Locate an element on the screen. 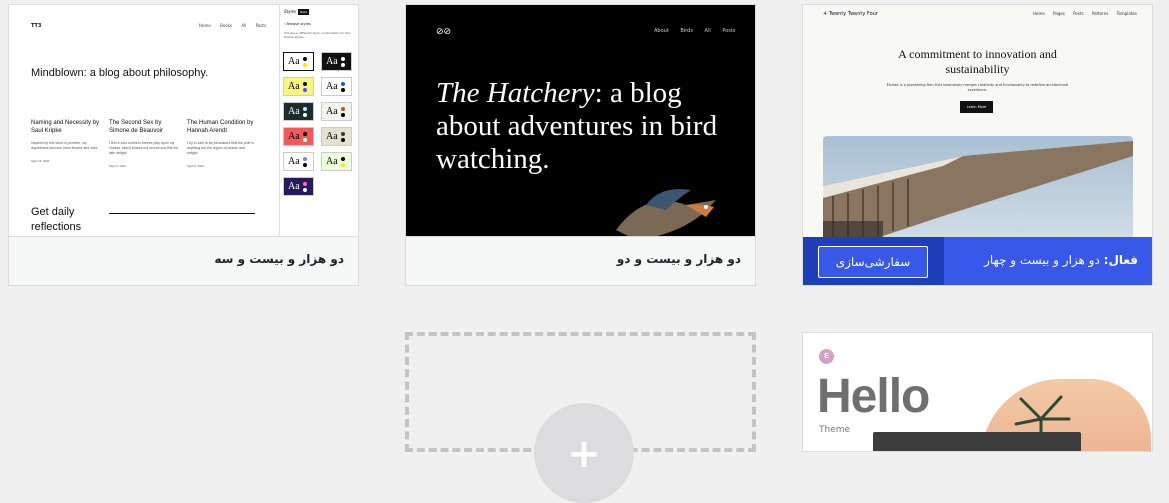 The image size is (1169, 503). styles-panel-header: Styles Beta is located at coordinates (297, 12).